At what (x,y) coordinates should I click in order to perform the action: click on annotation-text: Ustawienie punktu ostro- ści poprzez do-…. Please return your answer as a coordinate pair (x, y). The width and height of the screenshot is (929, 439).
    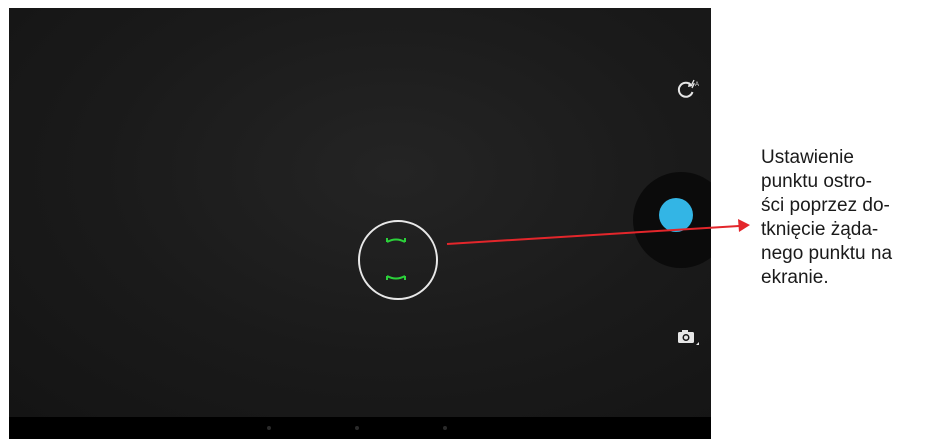
    Looking at the image, I should click on (827, 217).